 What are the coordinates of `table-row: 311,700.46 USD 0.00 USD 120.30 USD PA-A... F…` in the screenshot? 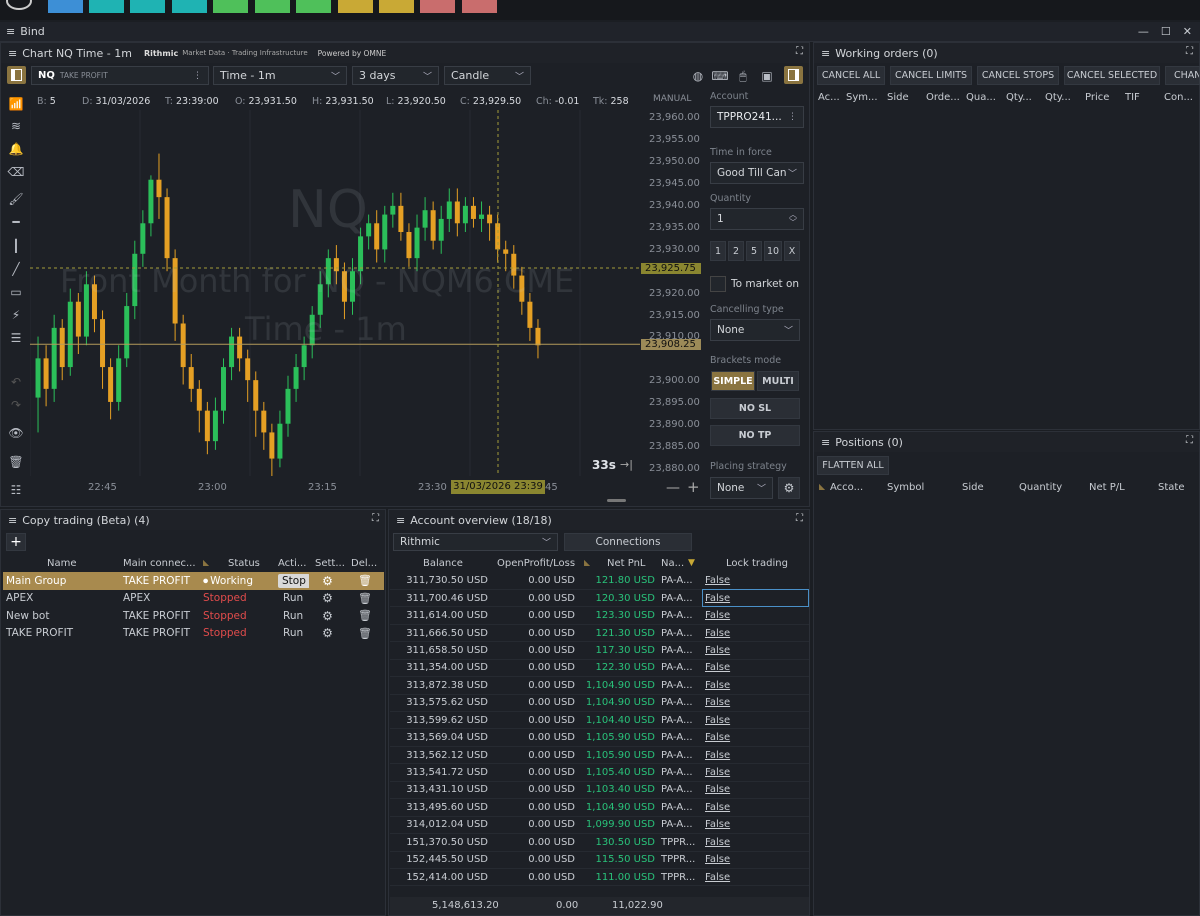 It's located at (599, 598).